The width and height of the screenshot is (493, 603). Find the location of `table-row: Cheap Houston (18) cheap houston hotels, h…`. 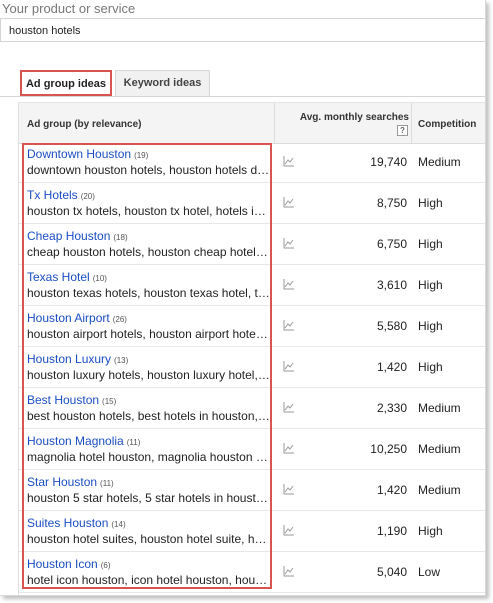

table-row: Cheap Houston (18) cheap houston hotels, h… is located at coordinates (252, 244).